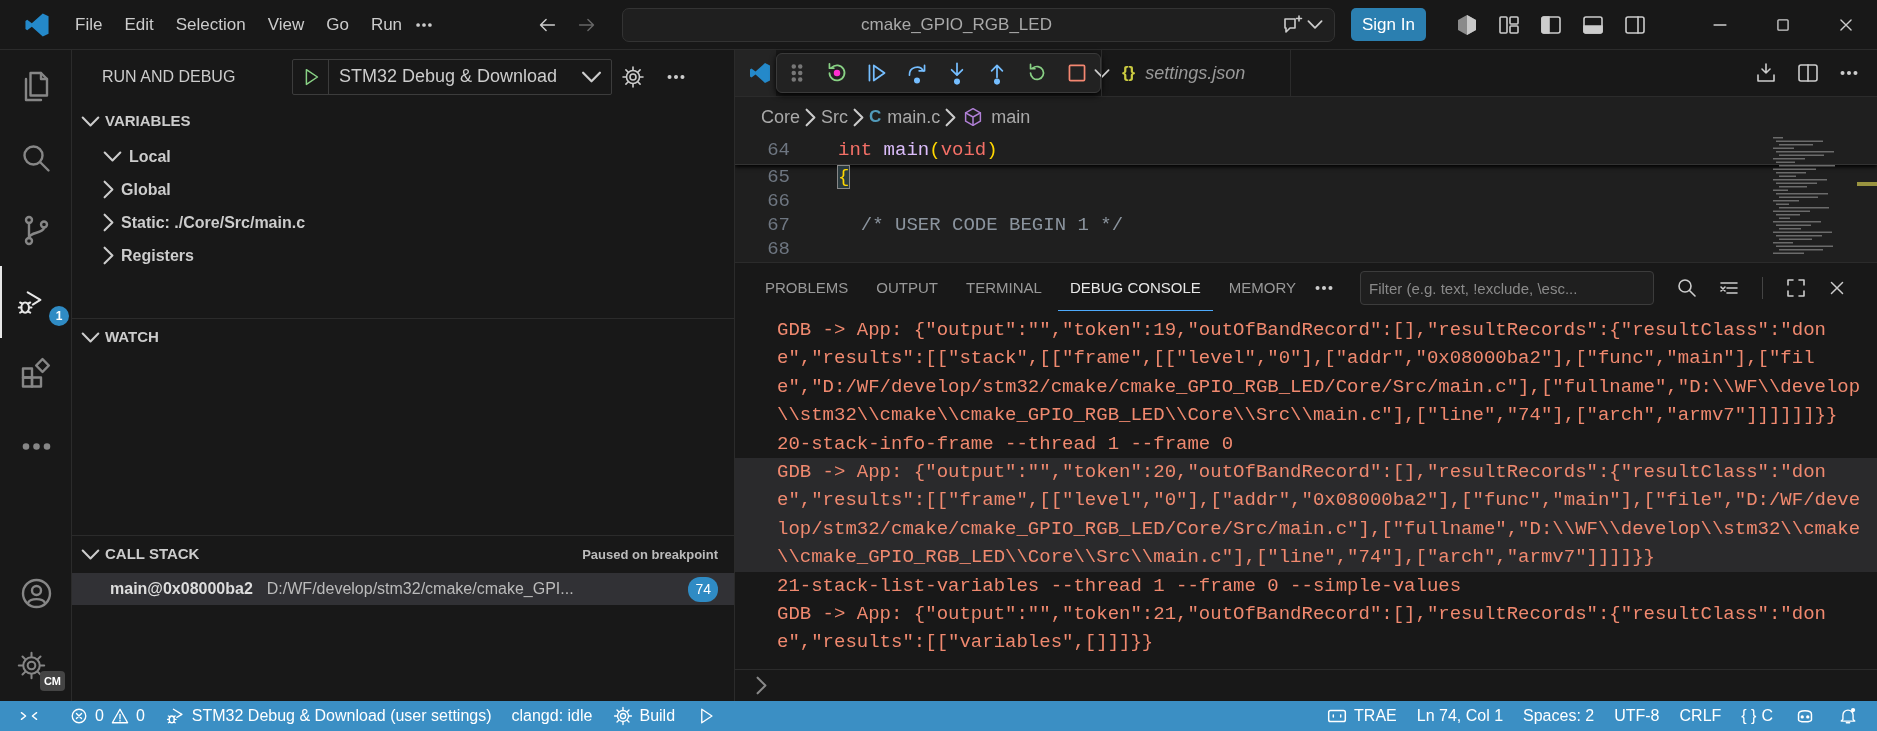 Image resolution: width=1877 pixels, height=731 pixels. Describe the element at coordinates (148, 121) in the screenshot. I see `section-title: VARIABLES` at that location.